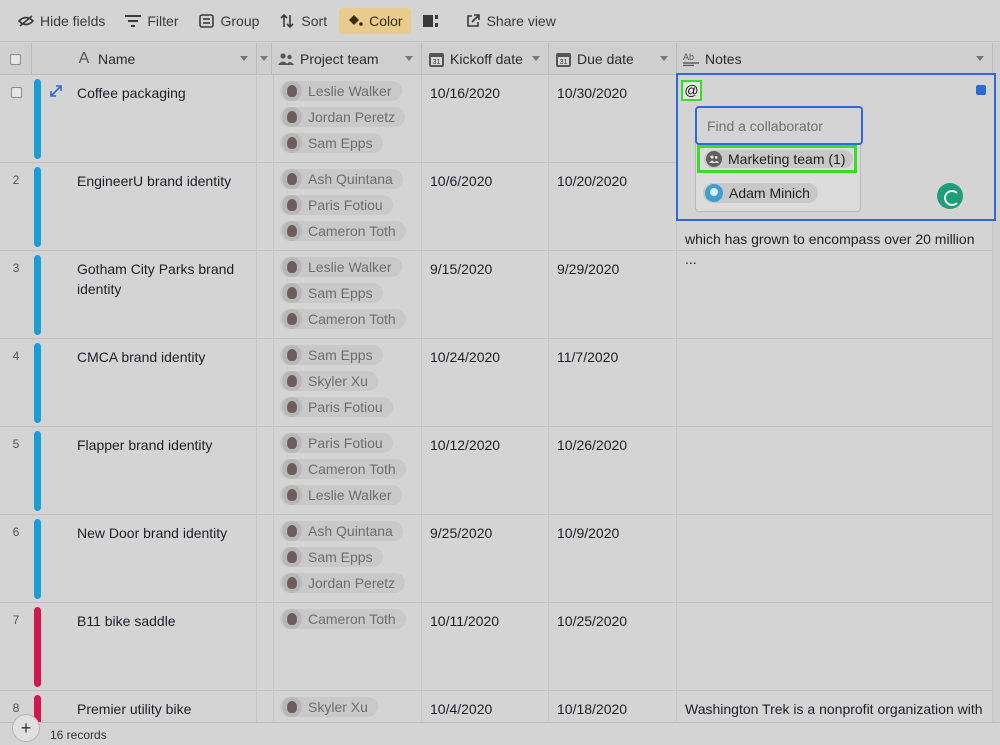 The width and height of the screenshot is (1000, 745). Describe the element at coordinates (613, 383) in the screenshot. I see `cell-due-date: 11/7/2020` at that location.